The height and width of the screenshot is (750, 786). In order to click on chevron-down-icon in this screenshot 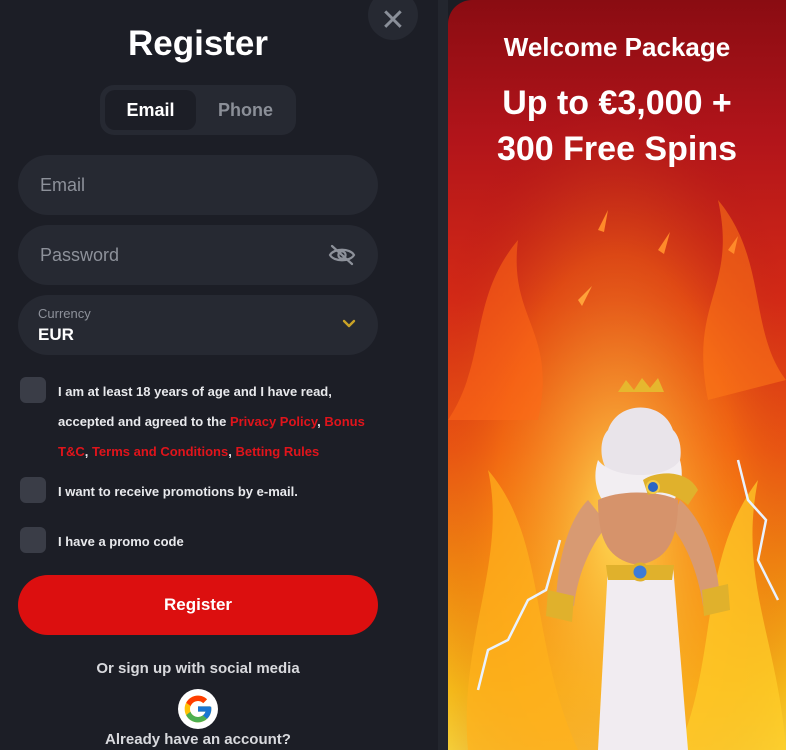, I will do `click(349, 323)`.